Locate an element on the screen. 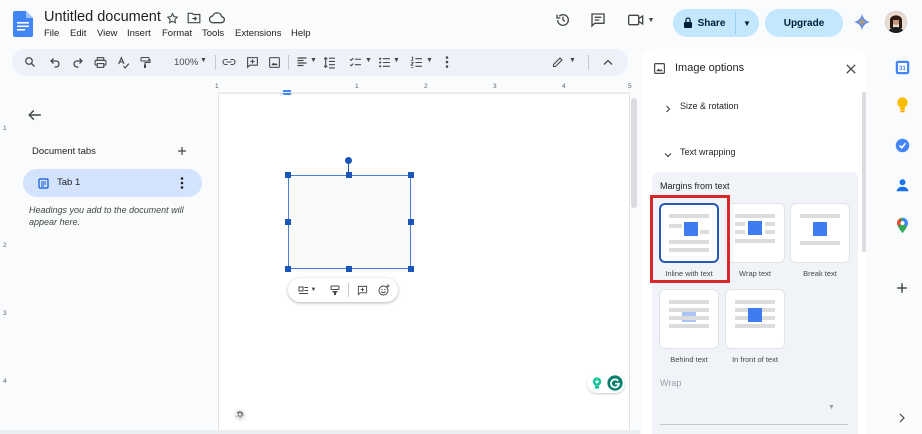  contacts-icon is located at coordinates (902, 184).